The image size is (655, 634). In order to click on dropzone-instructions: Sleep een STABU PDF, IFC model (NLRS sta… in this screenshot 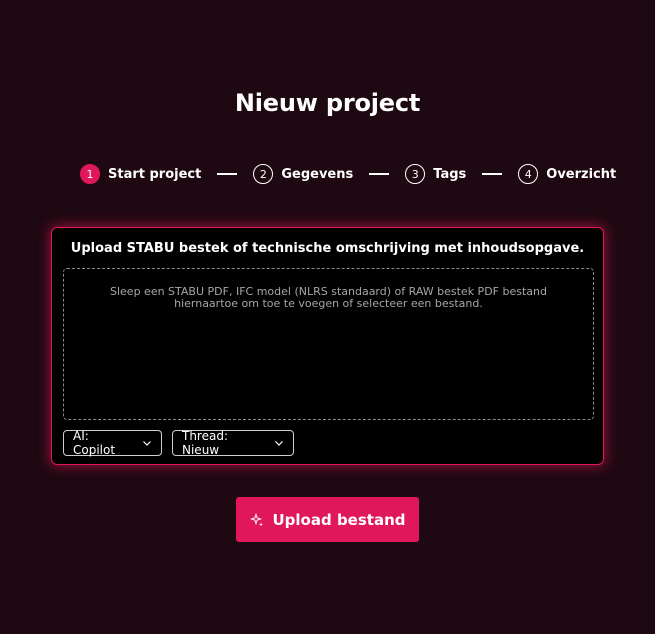, I will do `click(328, 298)`.